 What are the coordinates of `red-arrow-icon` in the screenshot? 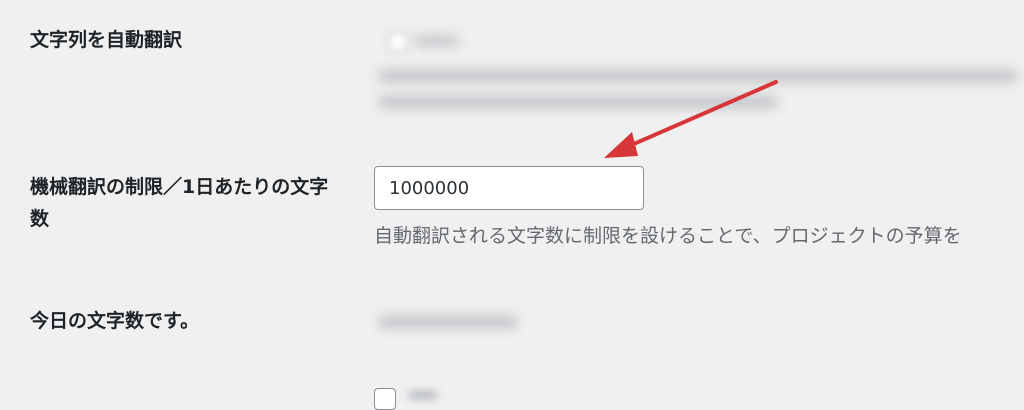 It's located at (691, 119).